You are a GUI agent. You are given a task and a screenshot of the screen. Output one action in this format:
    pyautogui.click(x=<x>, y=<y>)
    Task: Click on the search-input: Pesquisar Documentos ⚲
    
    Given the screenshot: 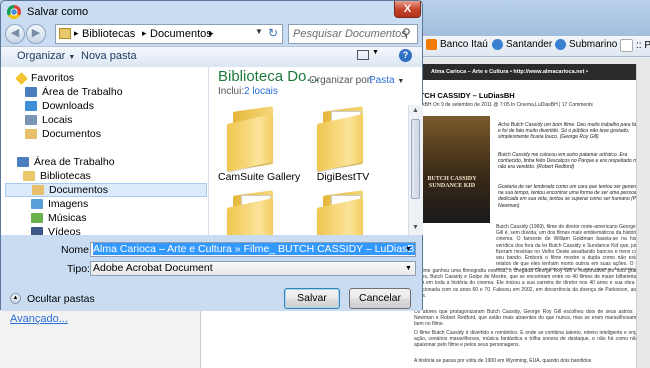 What is the action you would take?
    pyautogui.click(x=353, y=34)
    